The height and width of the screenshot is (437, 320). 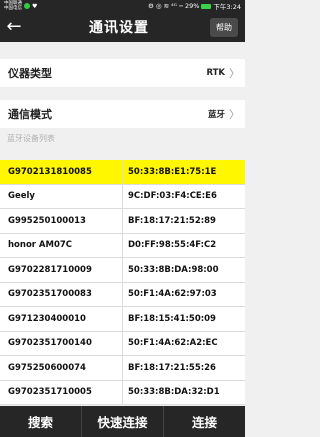 I want to click on device-name: G971230400010, so click(x=61, y=319).